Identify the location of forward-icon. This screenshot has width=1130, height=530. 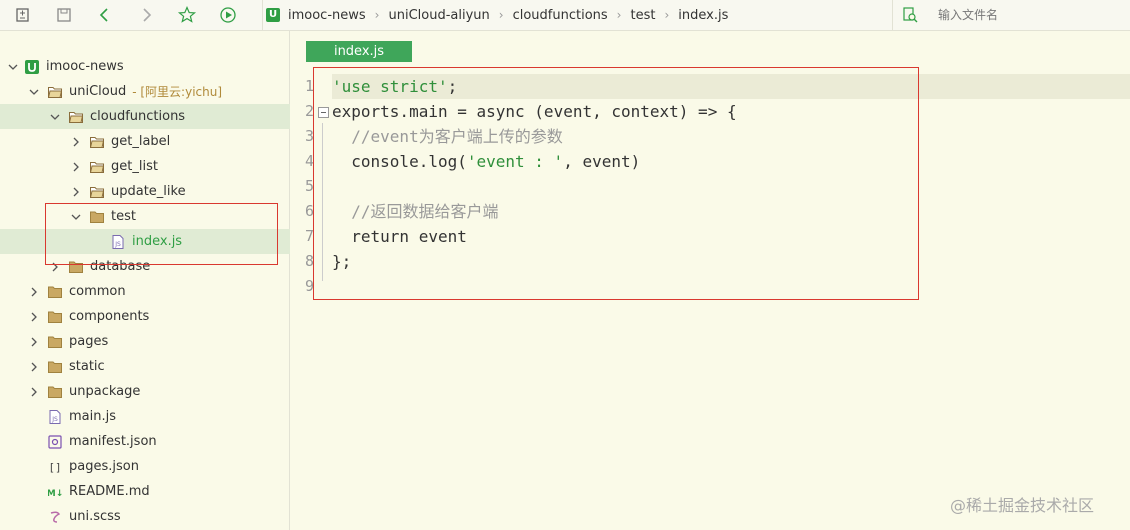
(146, 15).